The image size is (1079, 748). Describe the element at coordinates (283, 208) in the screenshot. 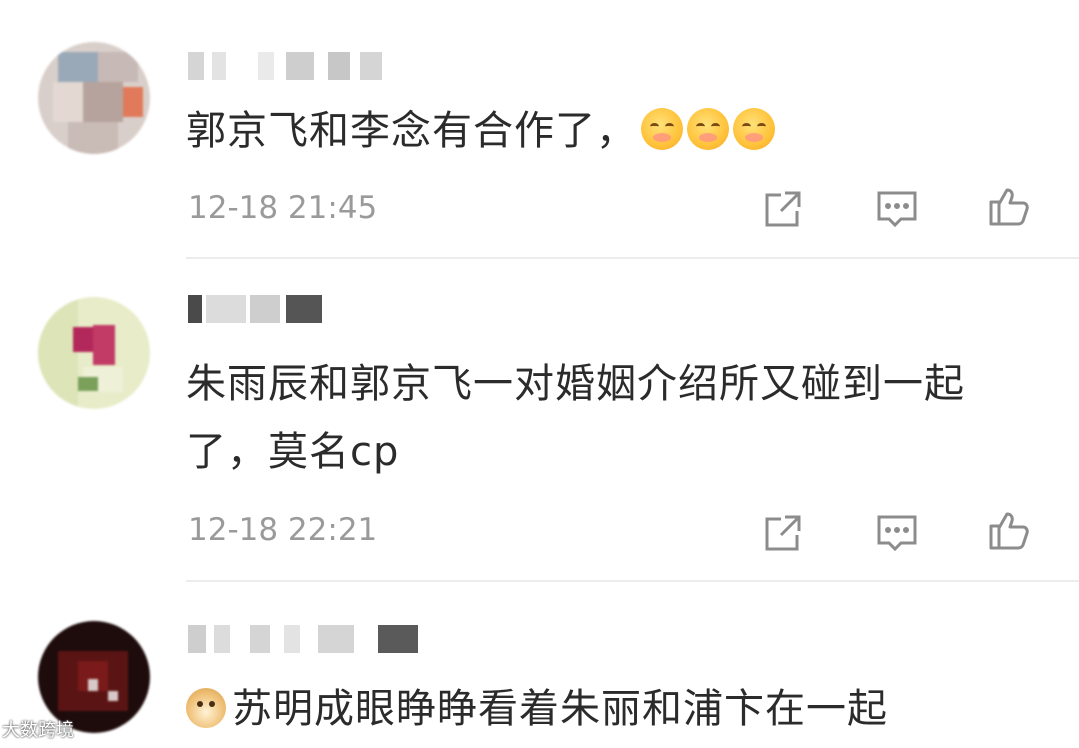

I see `comment-time: 12-18 21:45` at that location.